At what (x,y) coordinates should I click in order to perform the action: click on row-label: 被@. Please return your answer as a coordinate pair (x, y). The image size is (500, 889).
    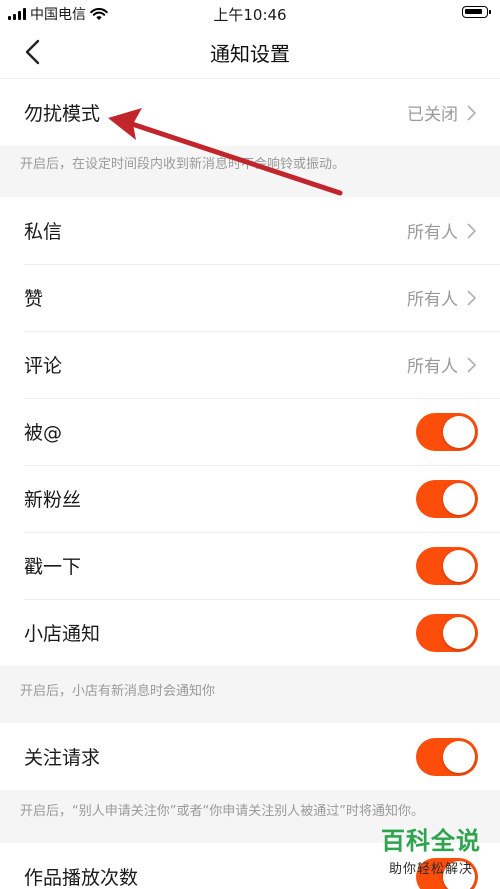
    Looking at the image, I should click on (43, 433).